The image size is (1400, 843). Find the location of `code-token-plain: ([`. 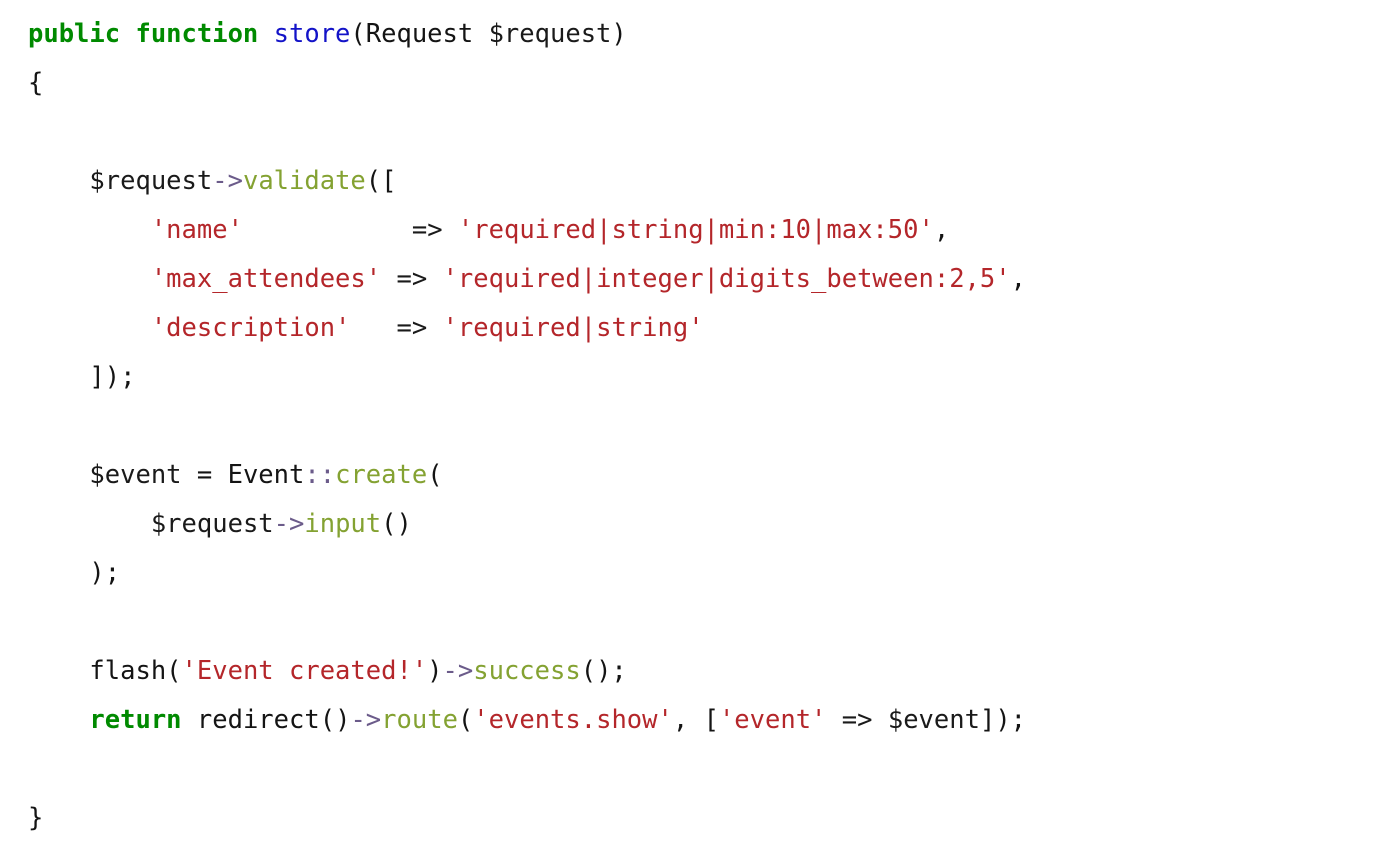

code-token-plain: ([ is located at coordinates (381, 181).